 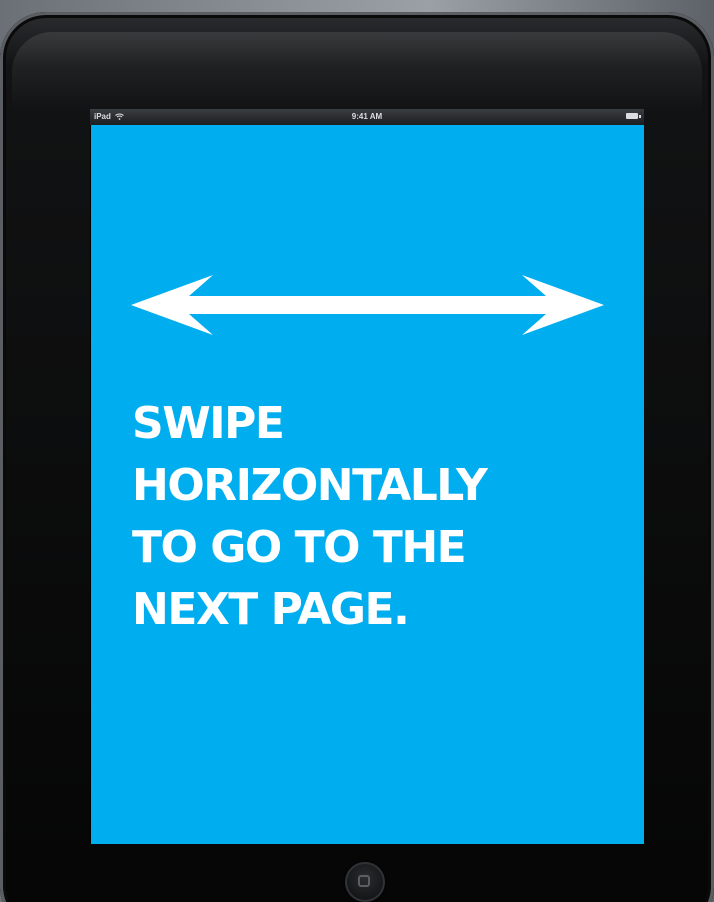 I want to click on battery-icon, so click(x=632, y=116).